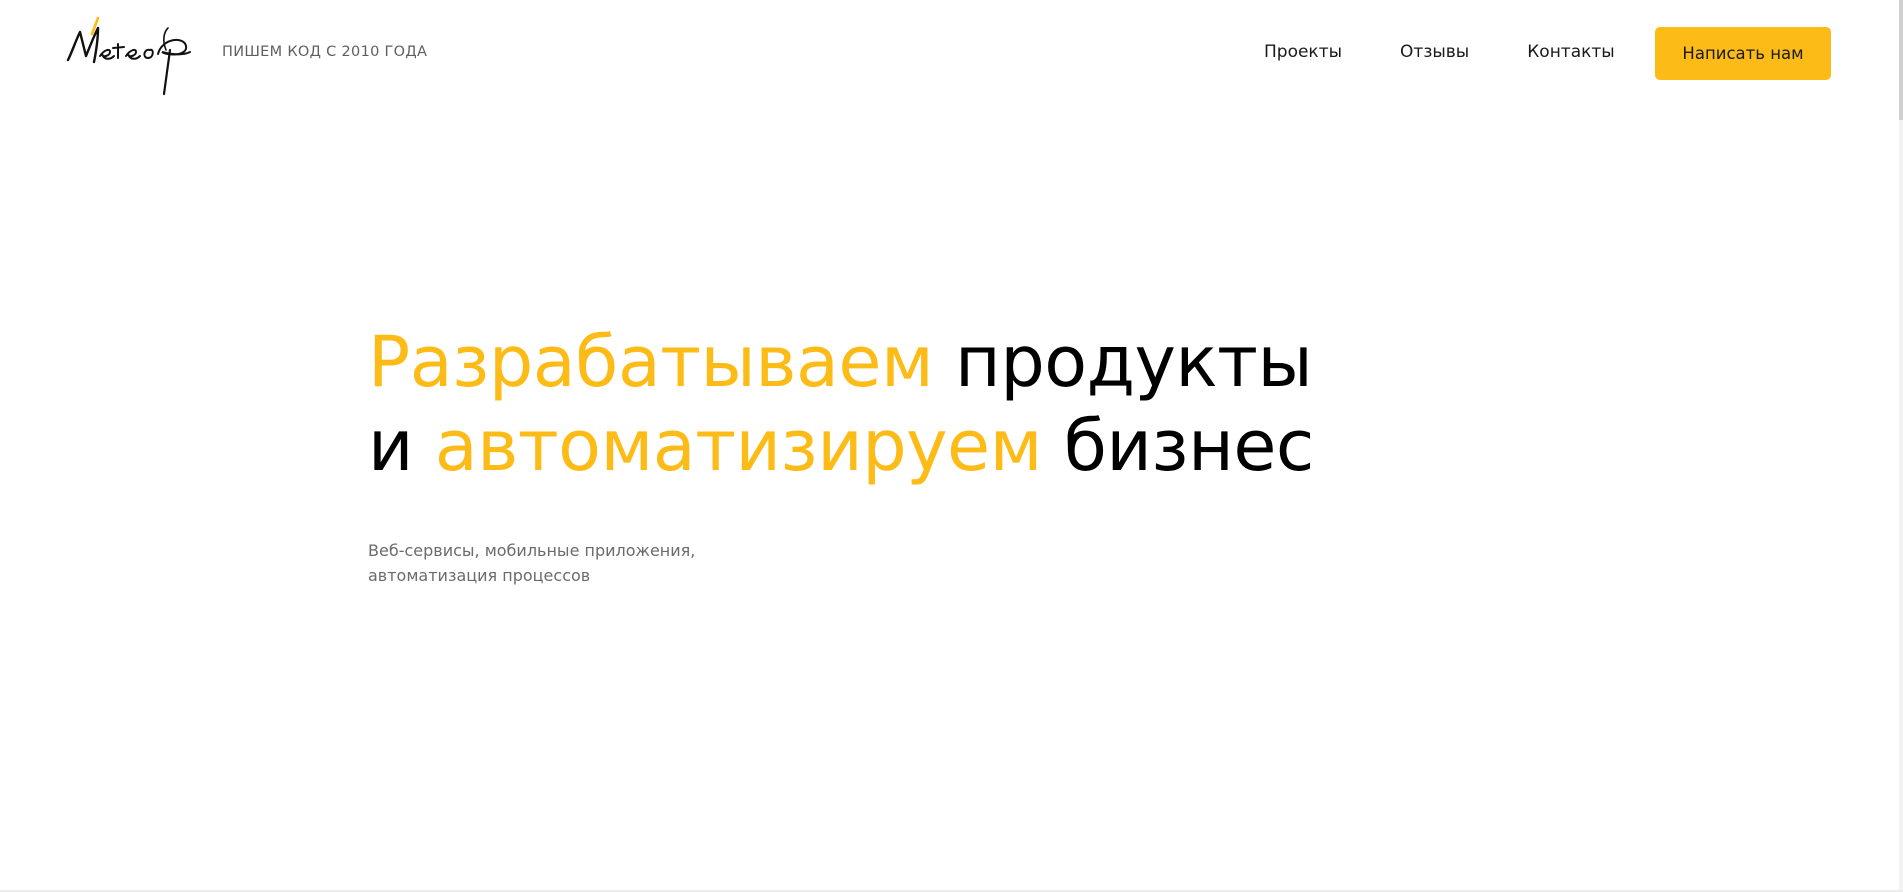 The width and height of the screenshot is (1903, 892). I want to click on logo-link, so click(137, 53).